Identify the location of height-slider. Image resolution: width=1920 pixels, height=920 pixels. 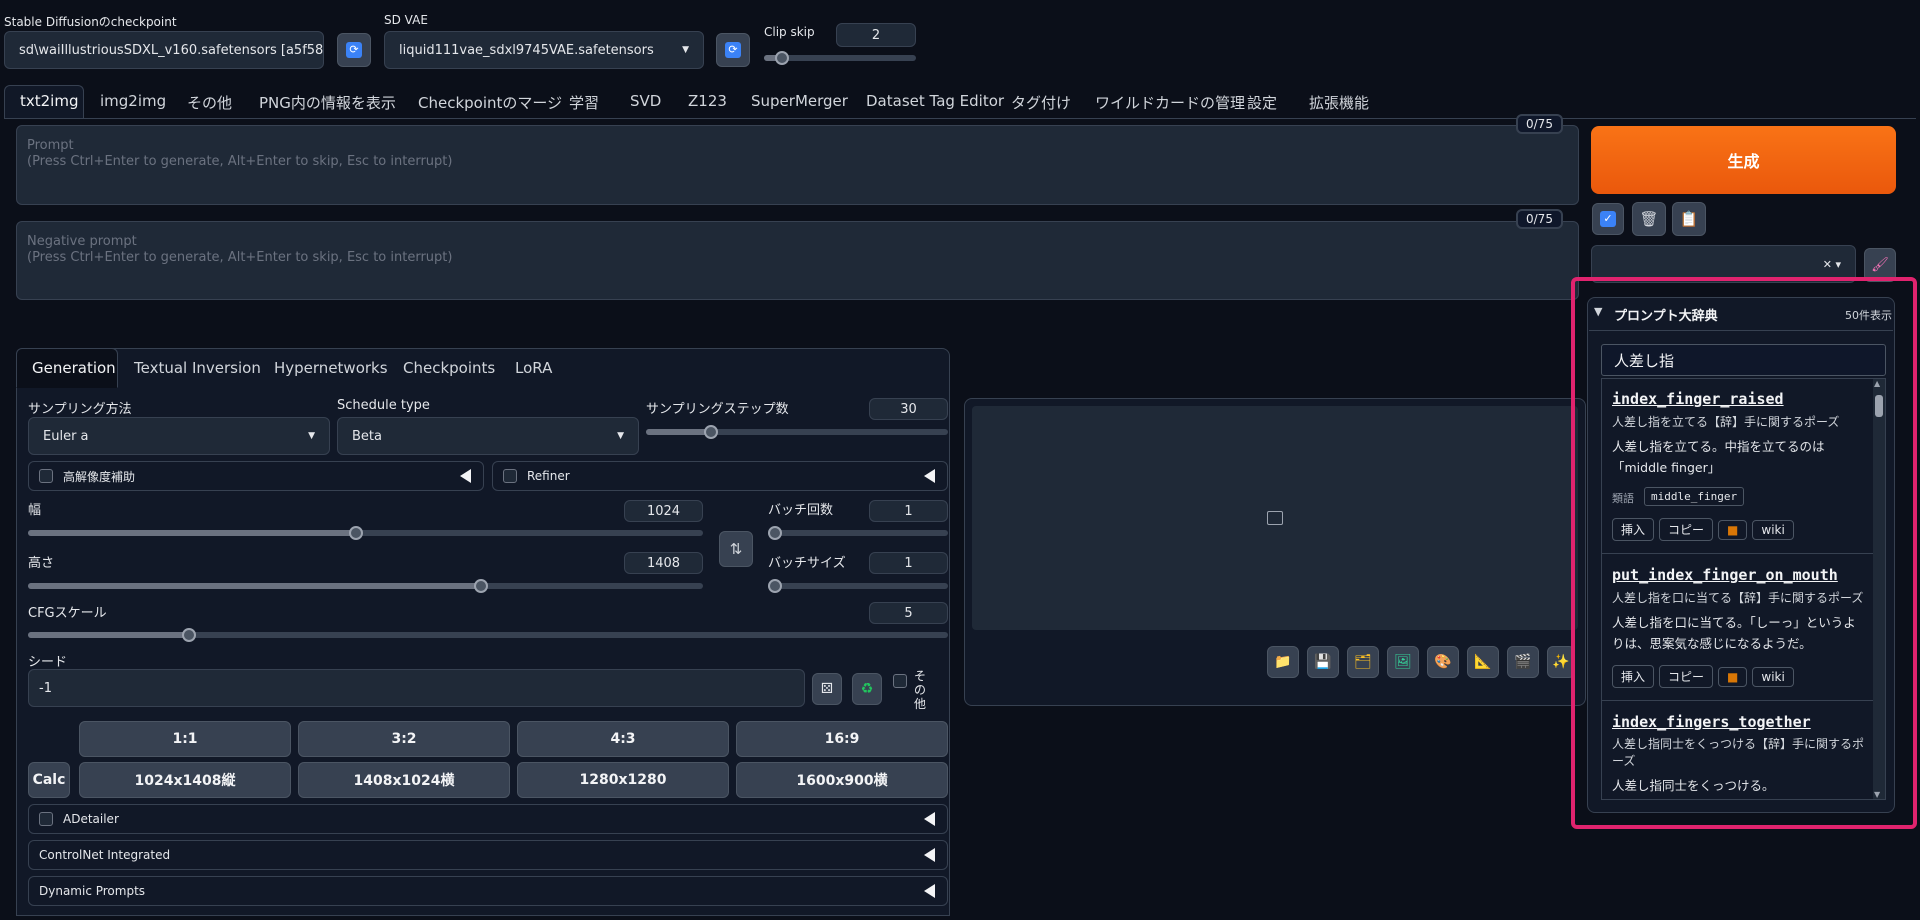
(365, 586).